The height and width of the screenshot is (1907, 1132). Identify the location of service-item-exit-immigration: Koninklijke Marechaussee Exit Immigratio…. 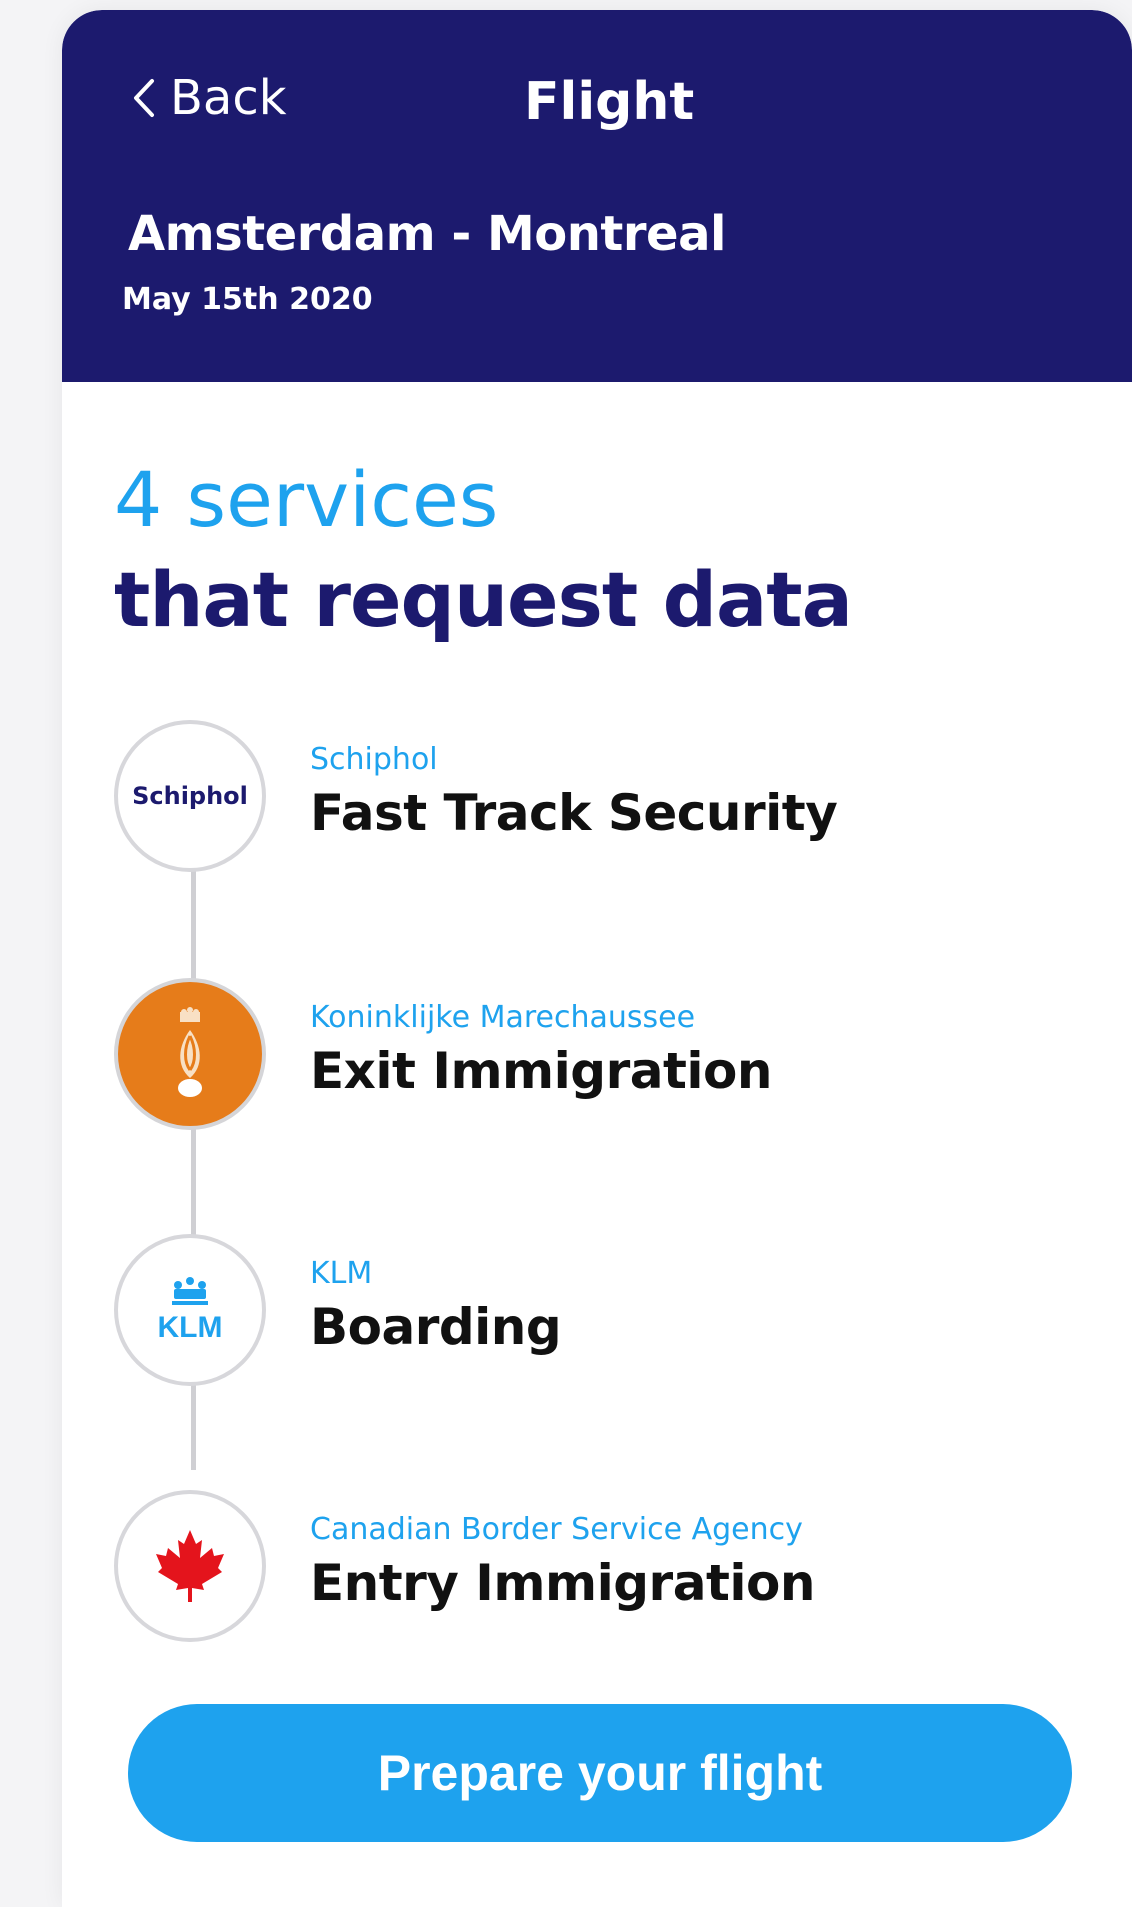
(564, 1058).